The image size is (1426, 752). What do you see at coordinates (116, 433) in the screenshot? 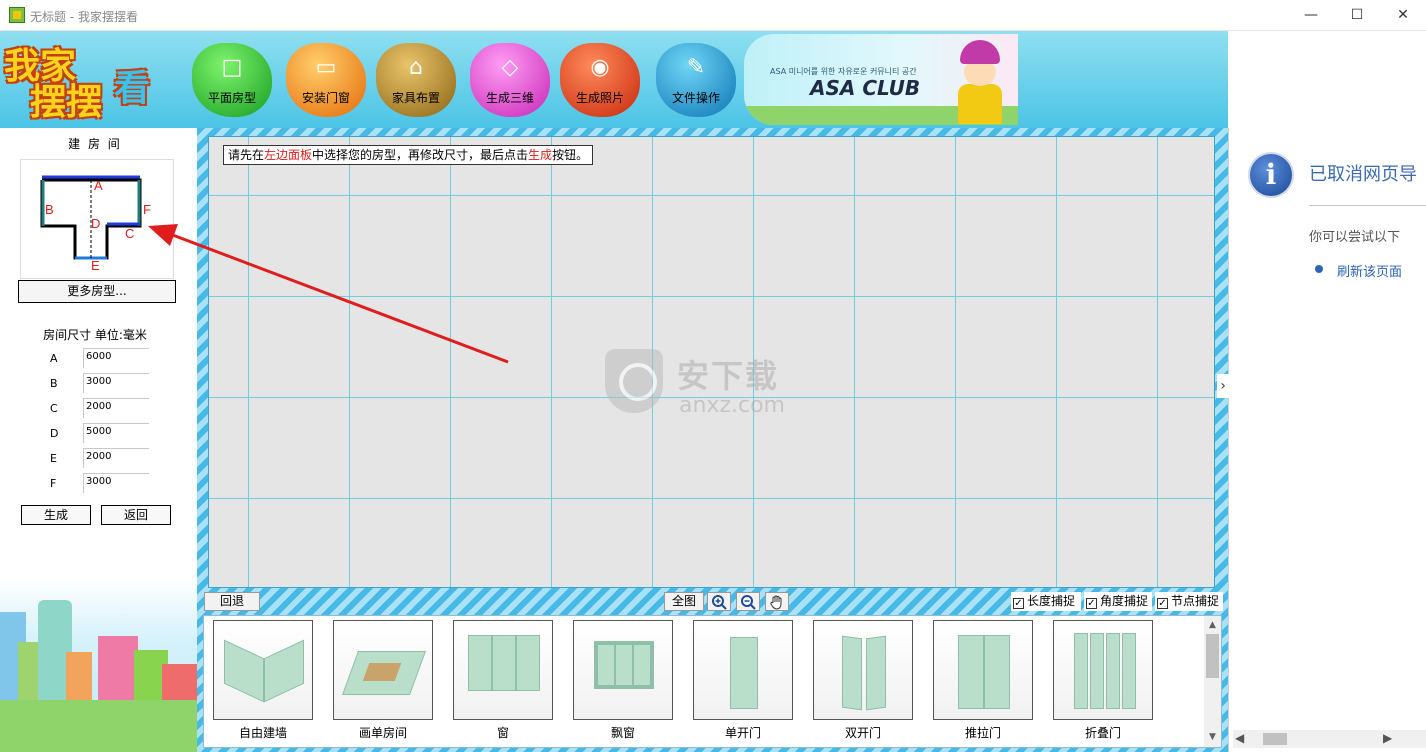
I see `dim-input-d: 5000` at bounding box center [116, 433].